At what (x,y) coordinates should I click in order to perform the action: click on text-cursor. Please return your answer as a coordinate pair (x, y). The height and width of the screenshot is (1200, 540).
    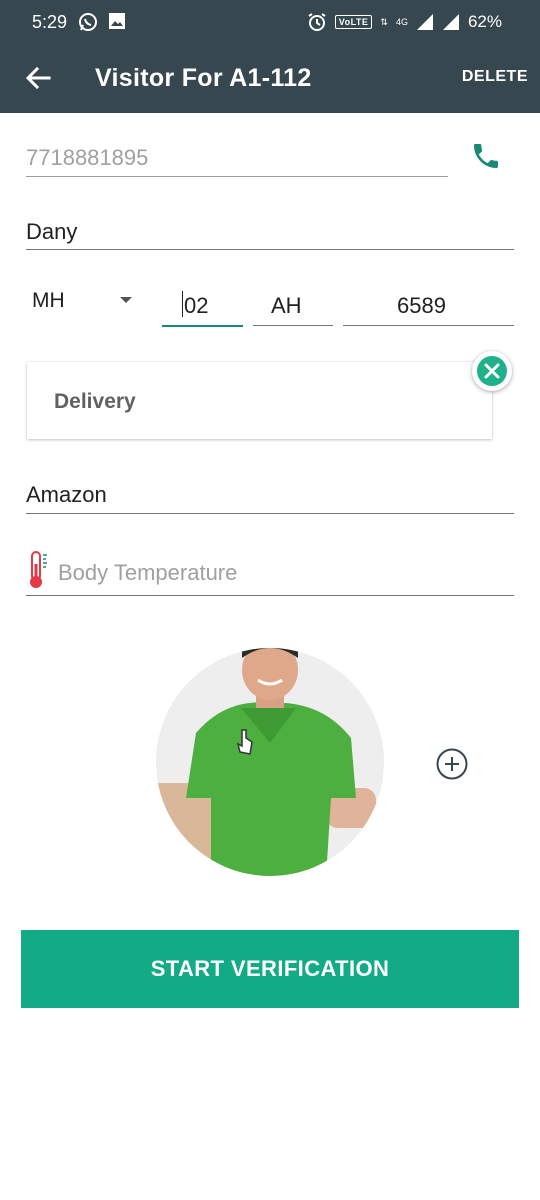
    Looking at the image, I should click on (182, 304).